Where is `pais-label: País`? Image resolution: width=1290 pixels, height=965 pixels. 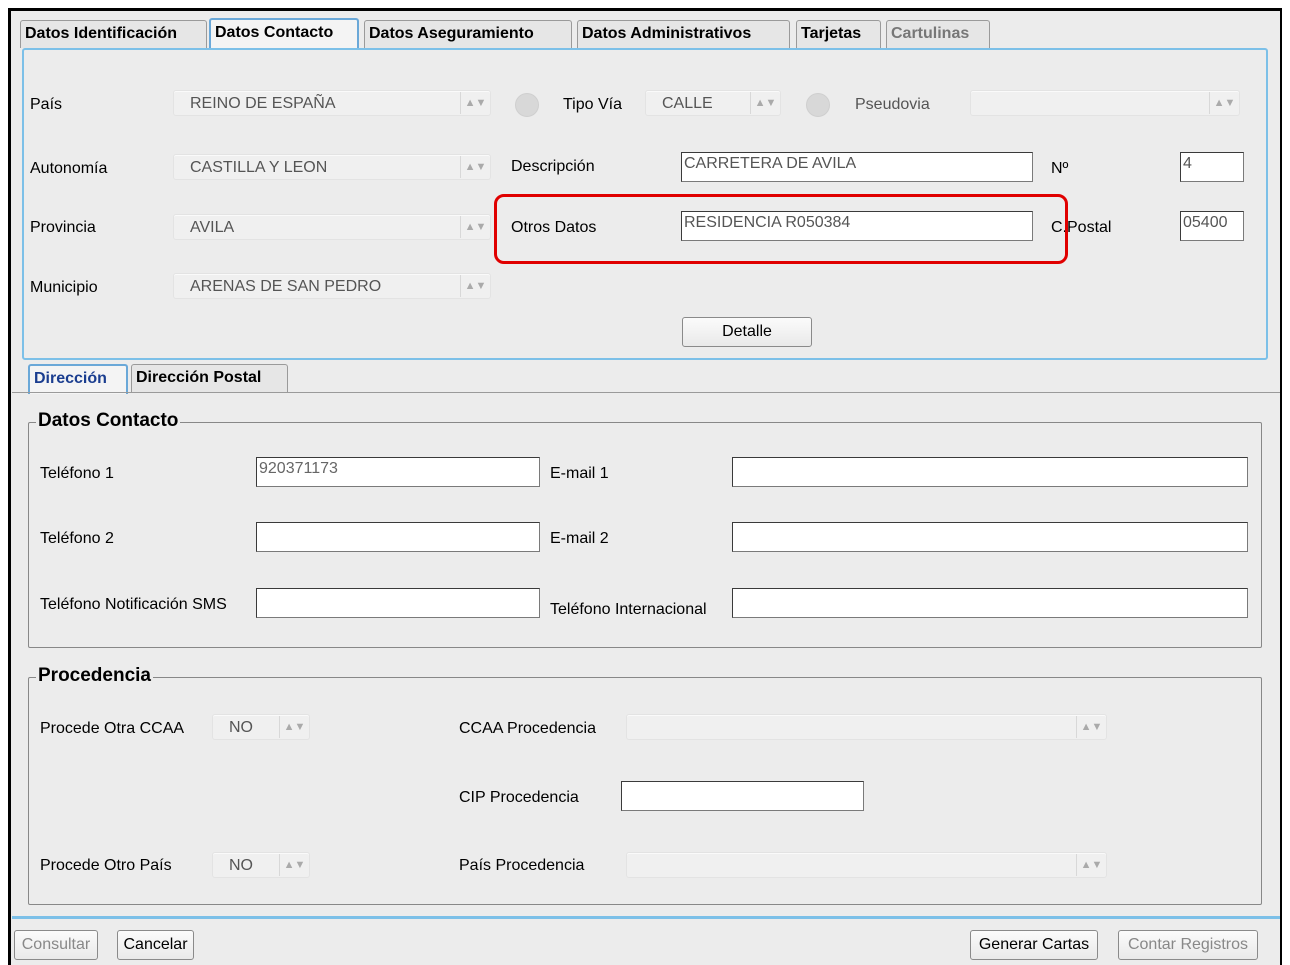
pais-label: País is located at coordinates (46, 104).